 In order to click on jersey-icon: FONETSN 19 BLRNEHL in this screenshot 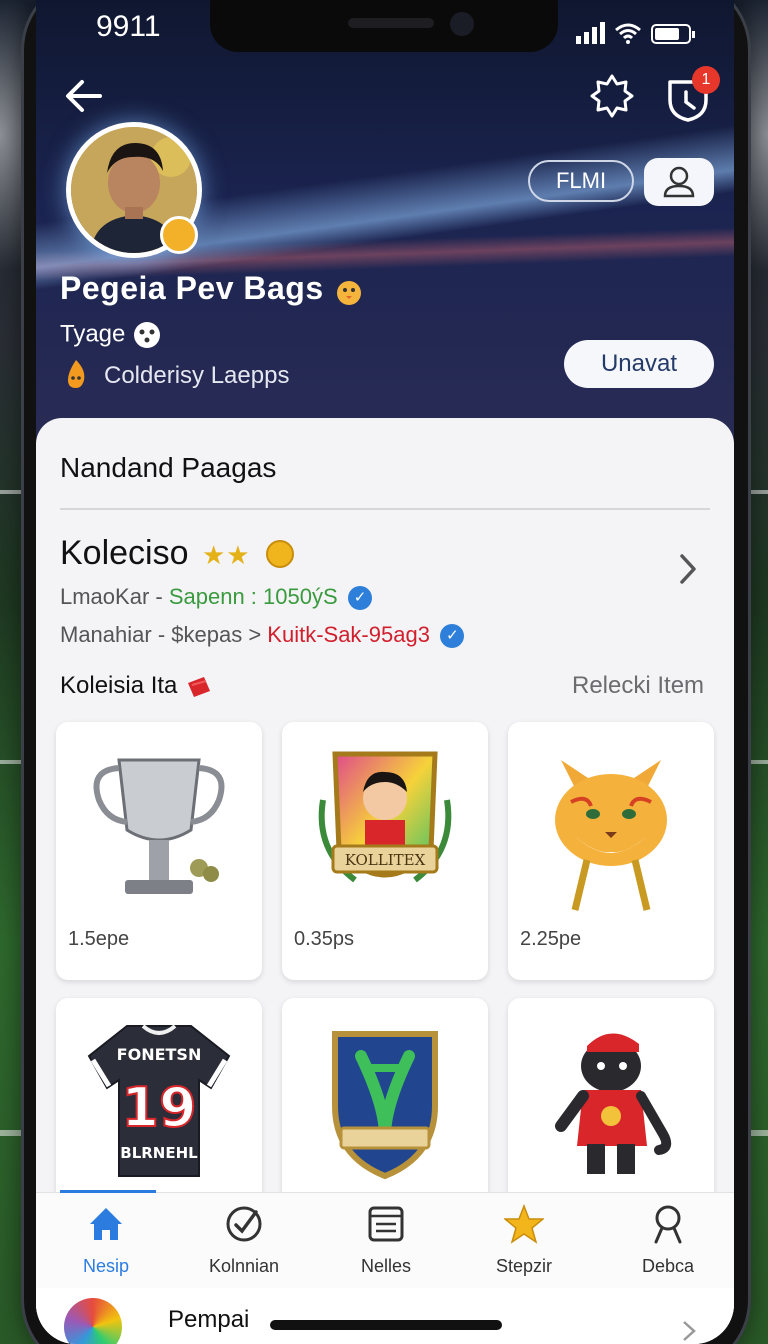, I will do `click(159, 1100)`.